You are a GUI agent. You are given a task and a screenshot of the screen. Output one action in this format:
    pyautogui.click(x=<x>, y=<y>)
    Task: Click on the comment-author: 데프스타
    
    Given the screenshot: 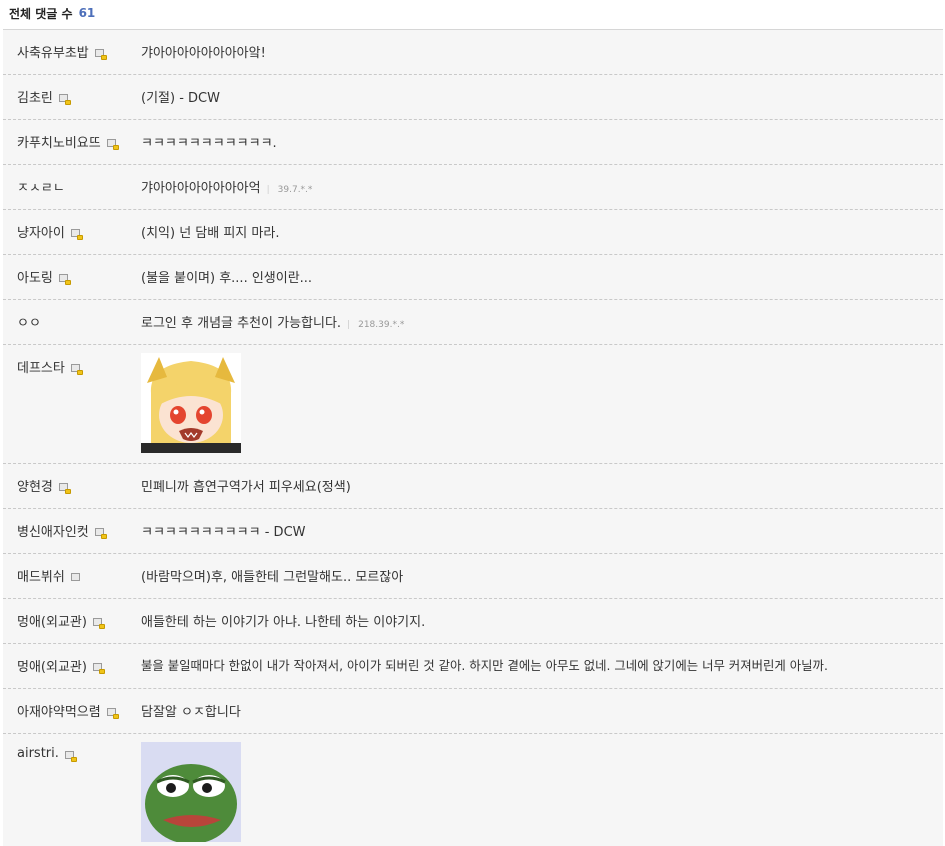 What is the action you would take?
    pyautogui.click(x=72, y=360)
    